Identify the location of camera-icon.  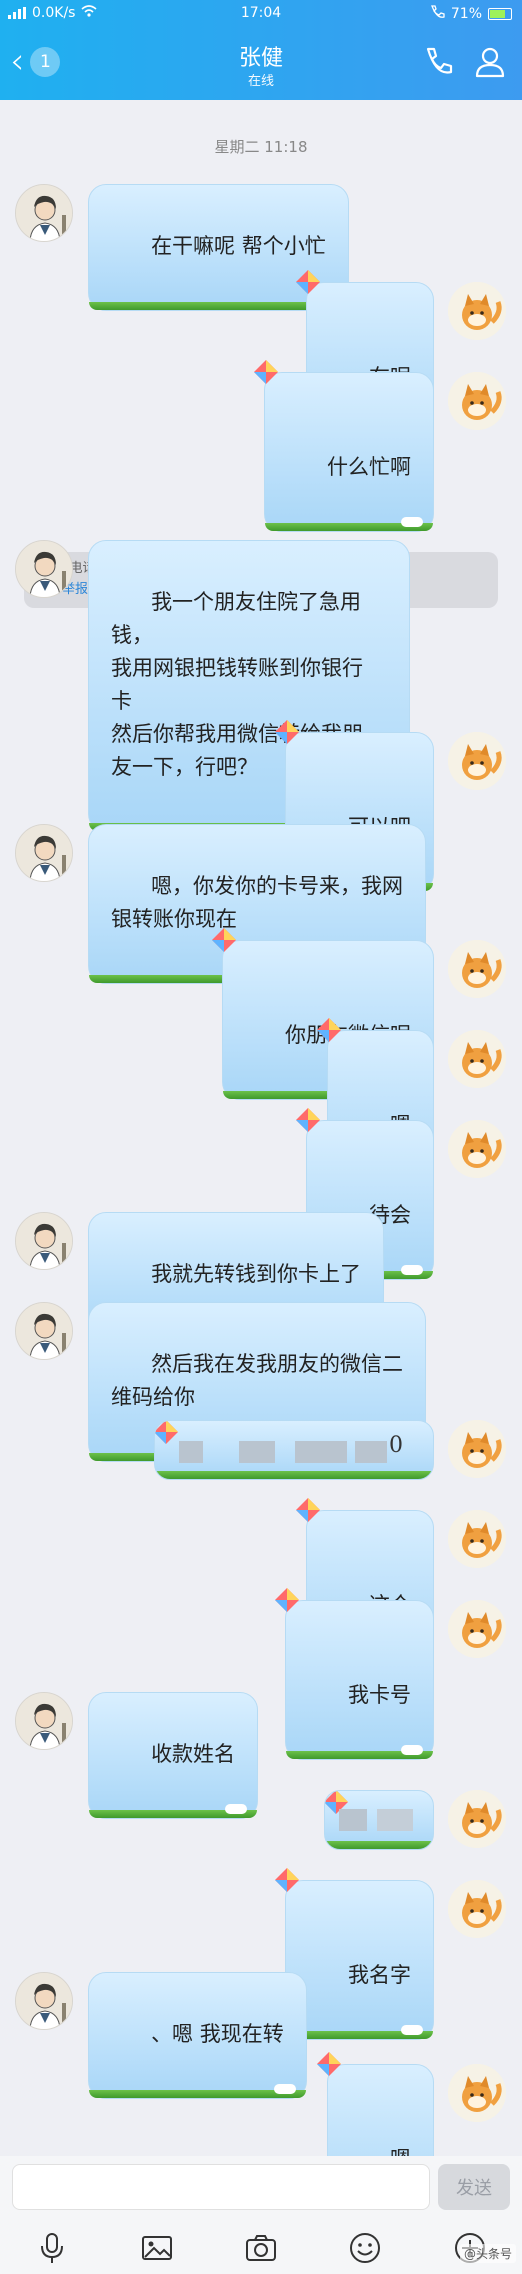
(261, 2248).